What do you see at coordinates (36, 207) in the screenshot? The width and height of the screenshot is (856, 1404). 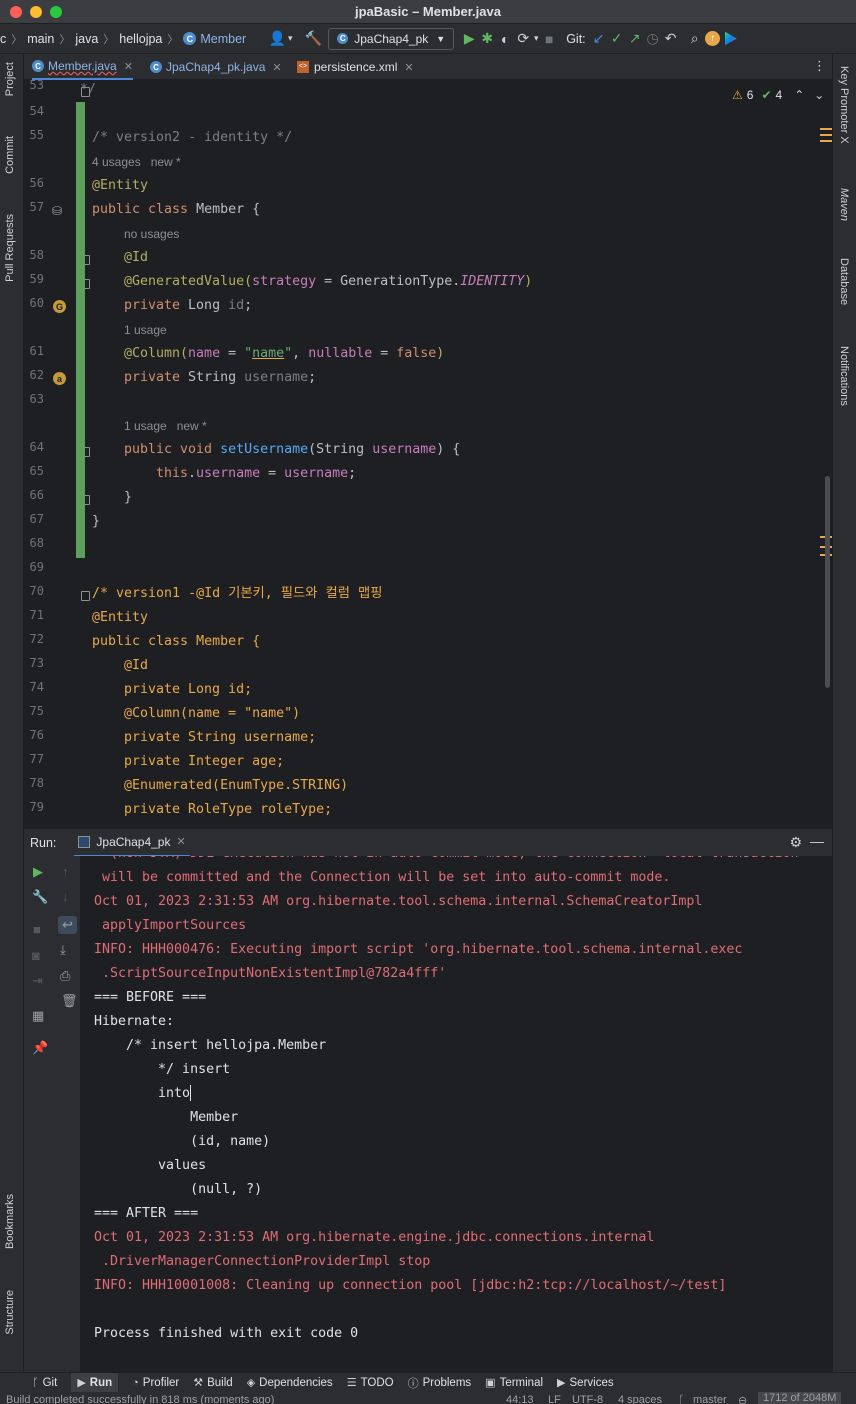 I see `line-number: 57` at bounding box center [36, 207].